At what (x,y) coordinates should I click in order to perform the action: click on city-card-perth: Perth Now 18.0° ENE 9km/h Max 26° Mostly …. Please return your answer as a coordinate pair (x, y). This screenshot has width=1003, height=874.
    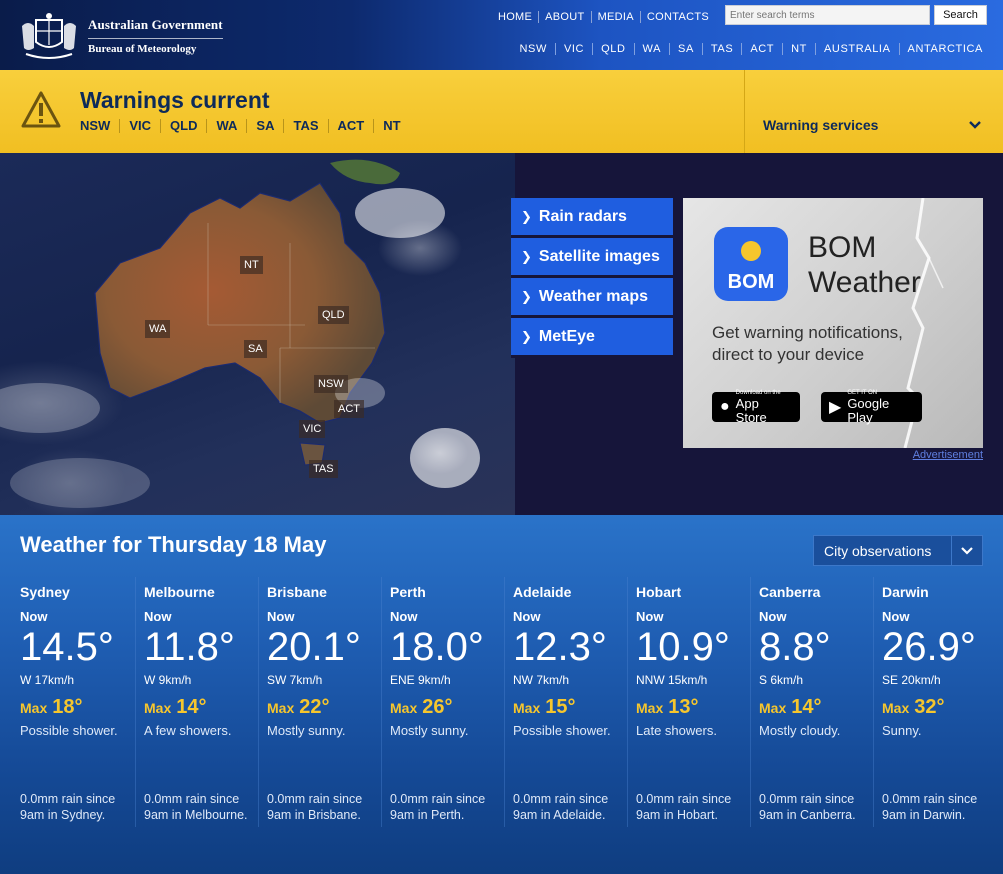
    Looking at the image, I should click on (442, 702).